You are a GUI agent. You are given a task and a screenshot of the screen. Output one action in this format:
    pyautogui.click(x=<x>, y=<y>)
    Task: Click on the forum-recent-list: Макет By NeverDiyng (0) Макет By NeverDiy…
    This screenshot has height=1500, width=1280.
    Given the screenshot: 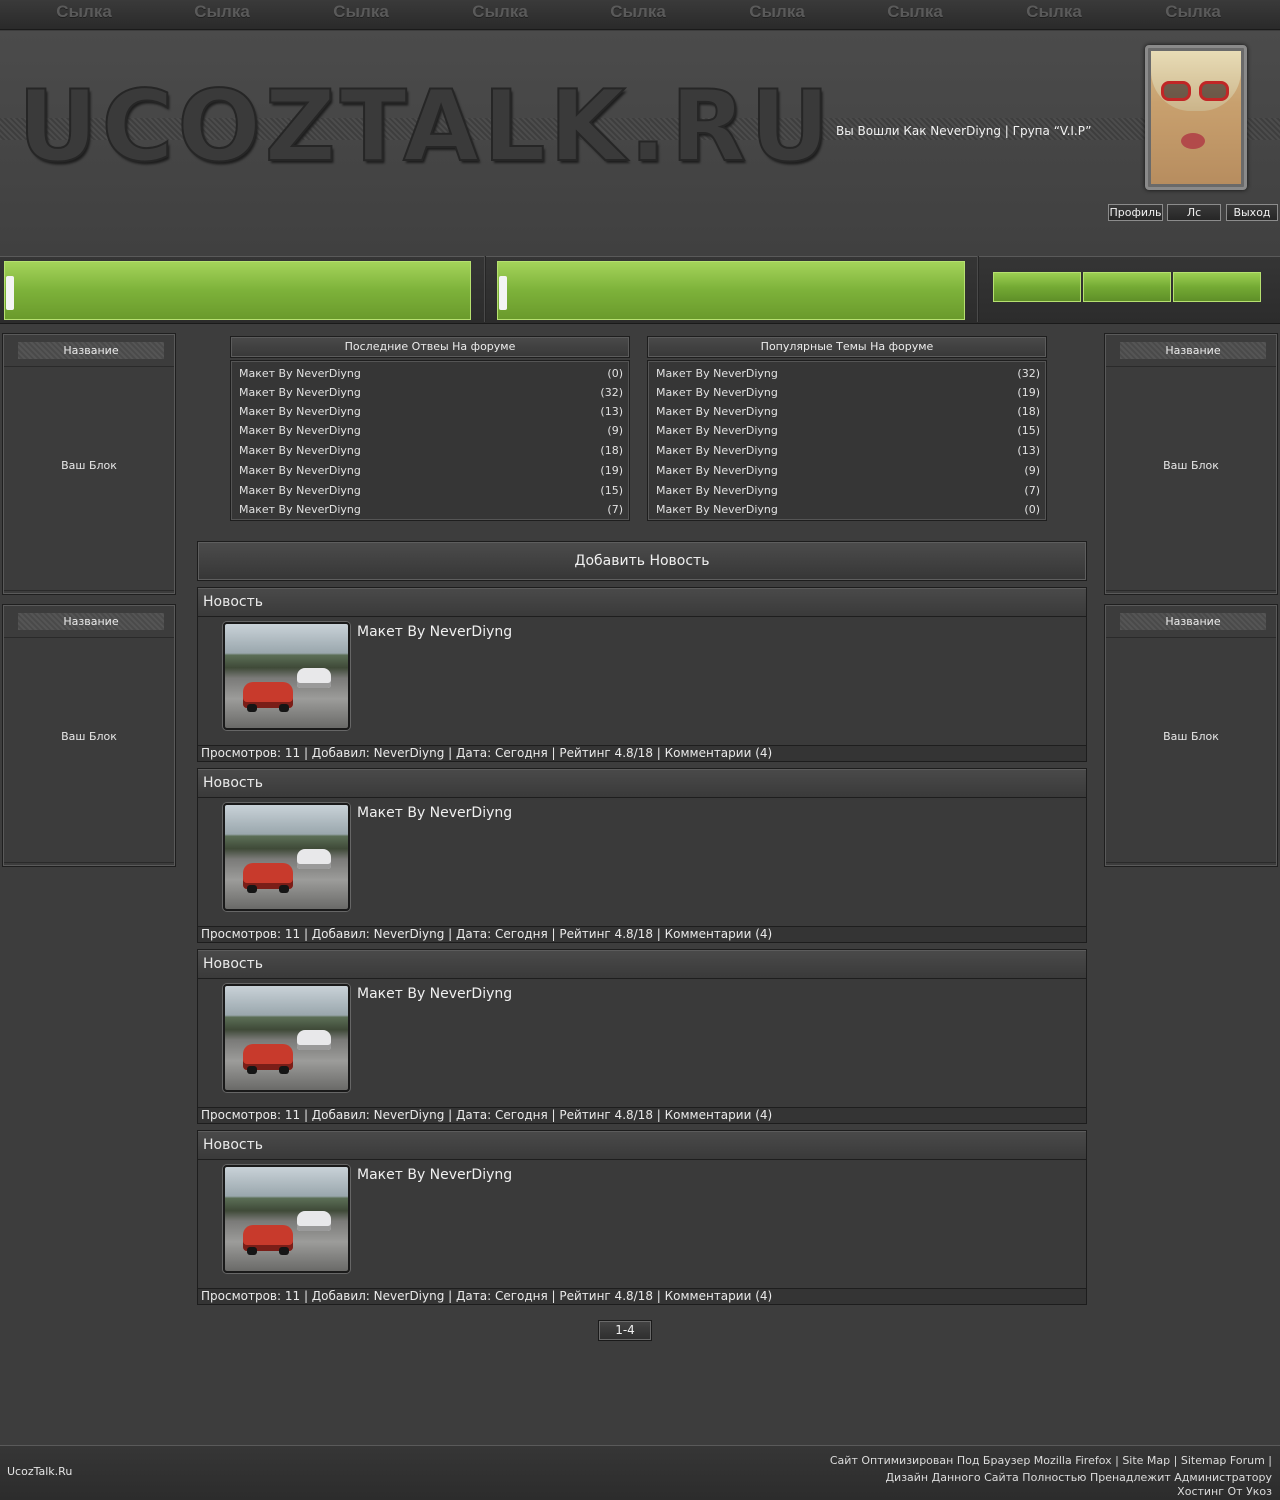 What is the action you would take?
    pyautogui.click(x=430, y=440)
    